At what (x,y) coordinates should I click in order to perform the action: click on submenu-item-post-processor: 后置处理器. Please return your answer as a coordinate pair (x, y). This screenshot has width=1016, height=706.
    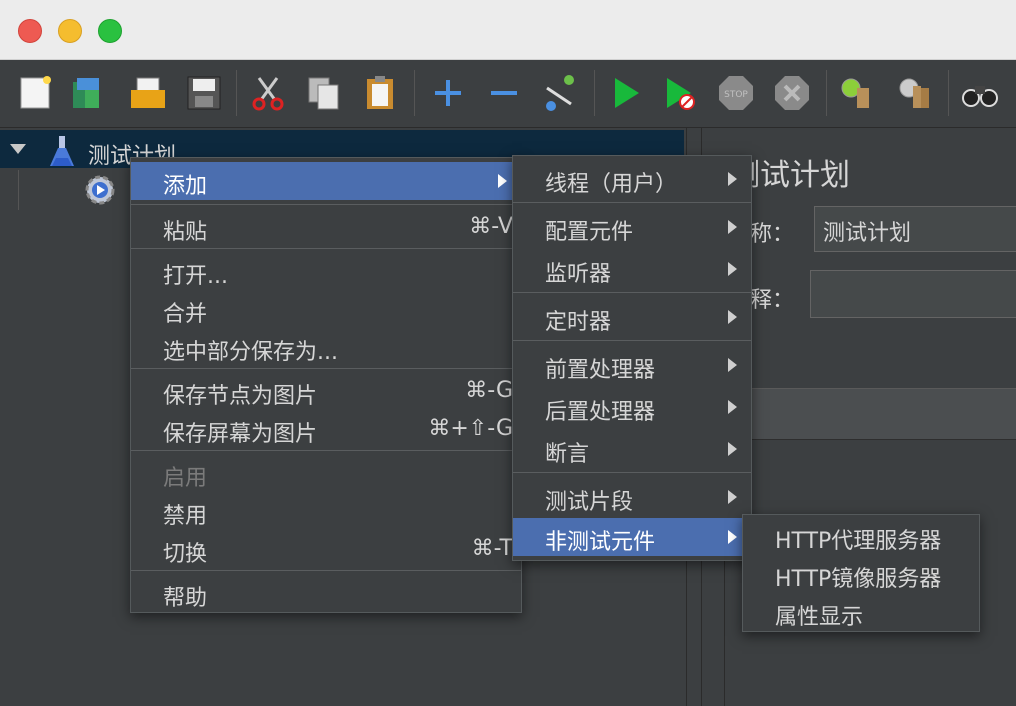
    Looking at the image, I should click on (632, 407).